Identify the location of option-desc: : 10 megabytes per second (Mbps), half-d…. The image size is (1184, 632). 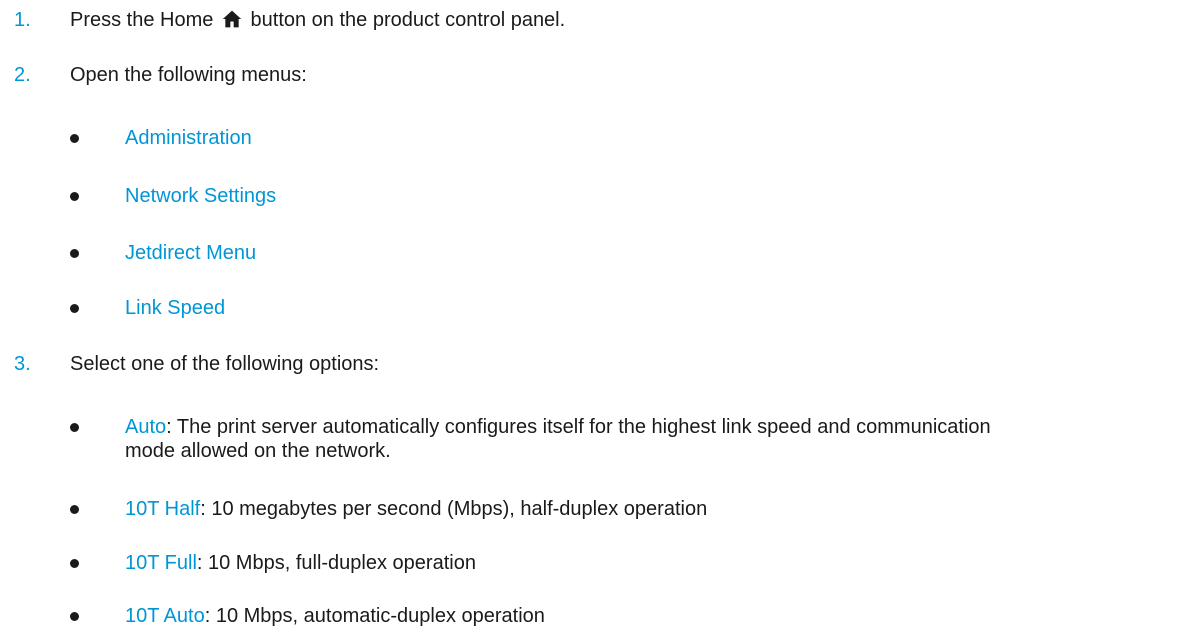
(454, 509).